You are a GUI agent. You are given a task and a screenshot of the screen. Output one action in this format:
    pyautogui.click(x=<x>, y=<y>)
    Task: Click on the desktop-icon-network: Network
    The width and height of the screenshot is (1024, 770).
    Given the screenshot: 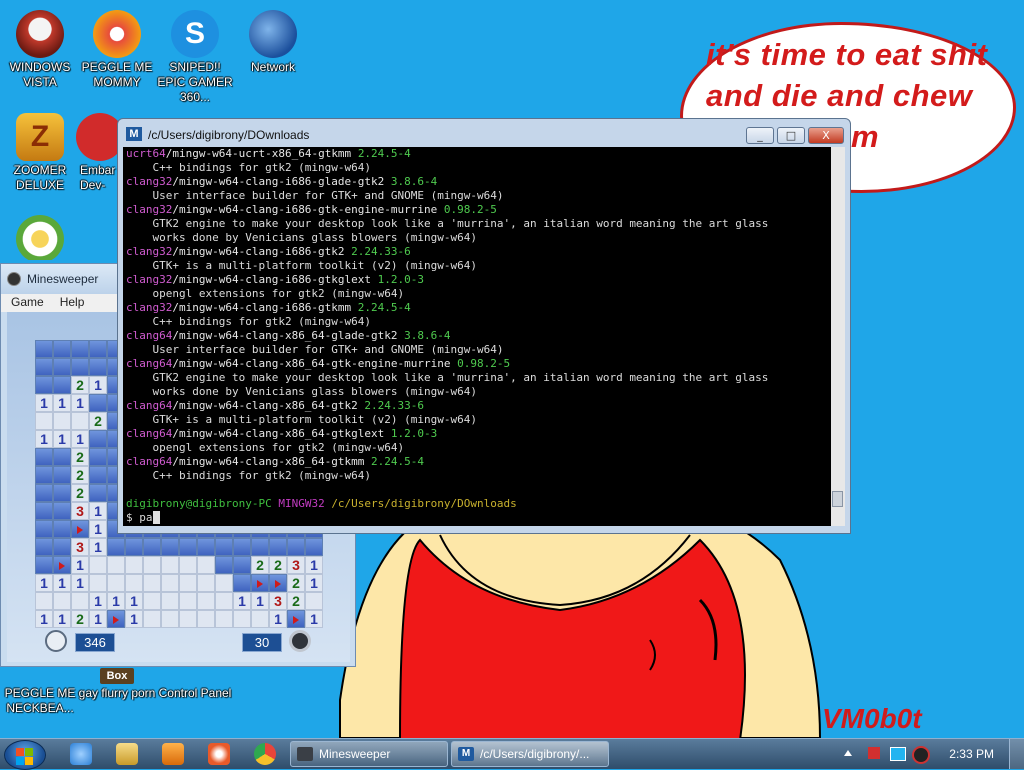 What is the action you would take?
    pyautogui.click(x=273, y=42)
    